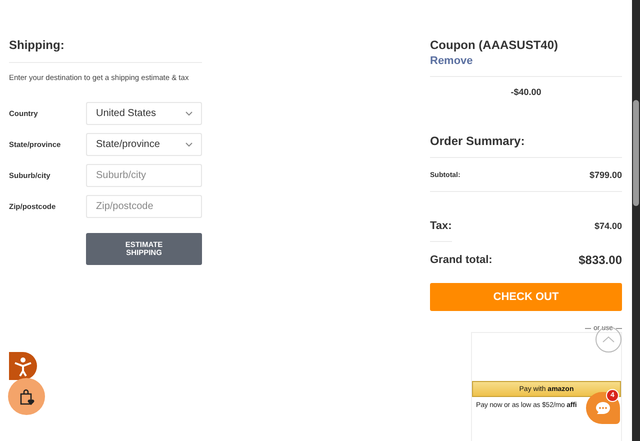 The image size is (640, 441). What do you see at coordinates (37, 45) in the screenshot?
I see `section-title: Shipping:` at bounding box center [37, 45].